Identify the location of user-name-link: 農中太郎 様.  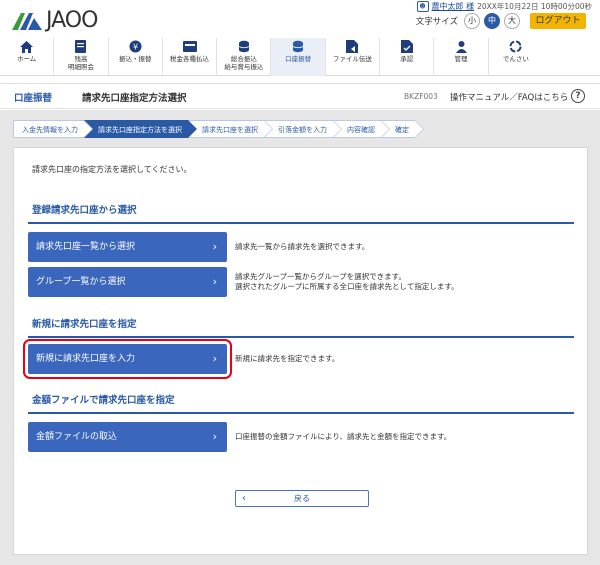
(453, 6).